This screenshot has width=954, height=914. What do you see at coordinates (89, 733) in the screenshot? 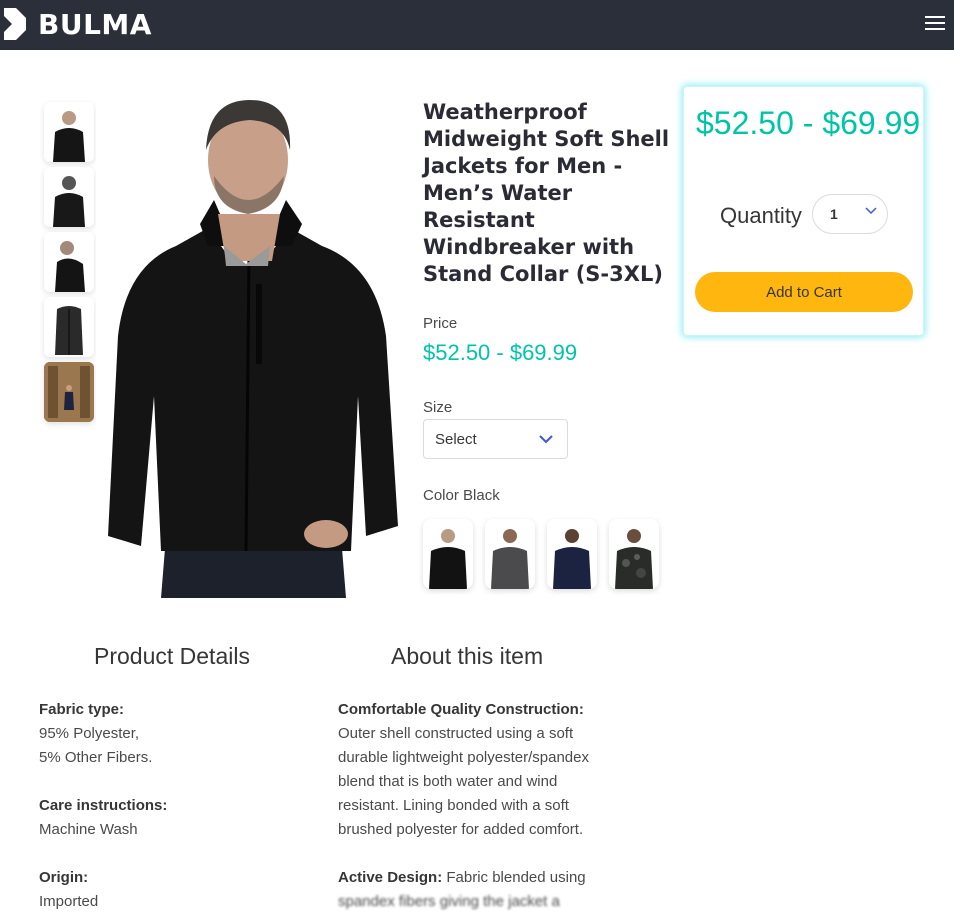
I see `fabric-value-1: 95% Polyester,` at bounding box center [89, 733].